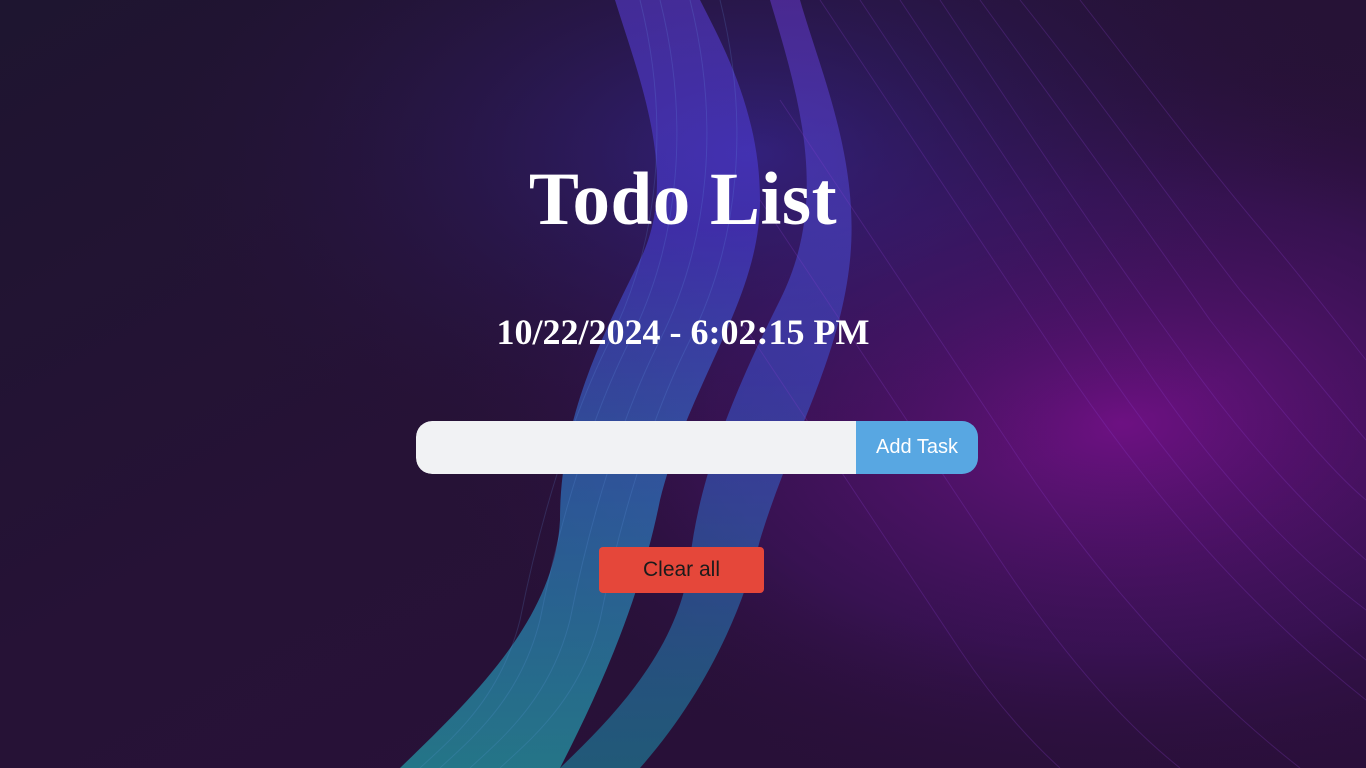 This screenshot has height=768, width=1366. I want to click on add-task-form: Add Task, so click(697, 447).